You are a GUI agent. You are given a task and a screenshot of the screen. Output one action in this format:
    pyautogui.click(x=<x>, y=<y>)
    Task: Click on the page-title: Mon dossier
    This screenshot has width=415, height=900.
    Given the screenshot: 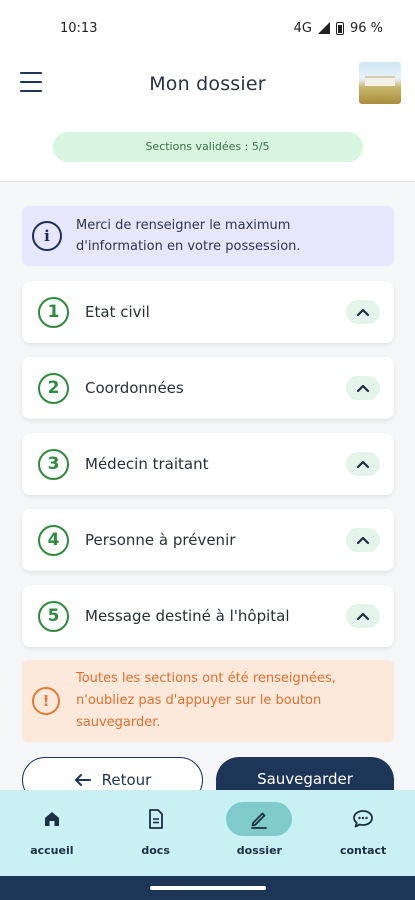 What is the action you would take?
    pyautogui.click(x=207, y=84)
    